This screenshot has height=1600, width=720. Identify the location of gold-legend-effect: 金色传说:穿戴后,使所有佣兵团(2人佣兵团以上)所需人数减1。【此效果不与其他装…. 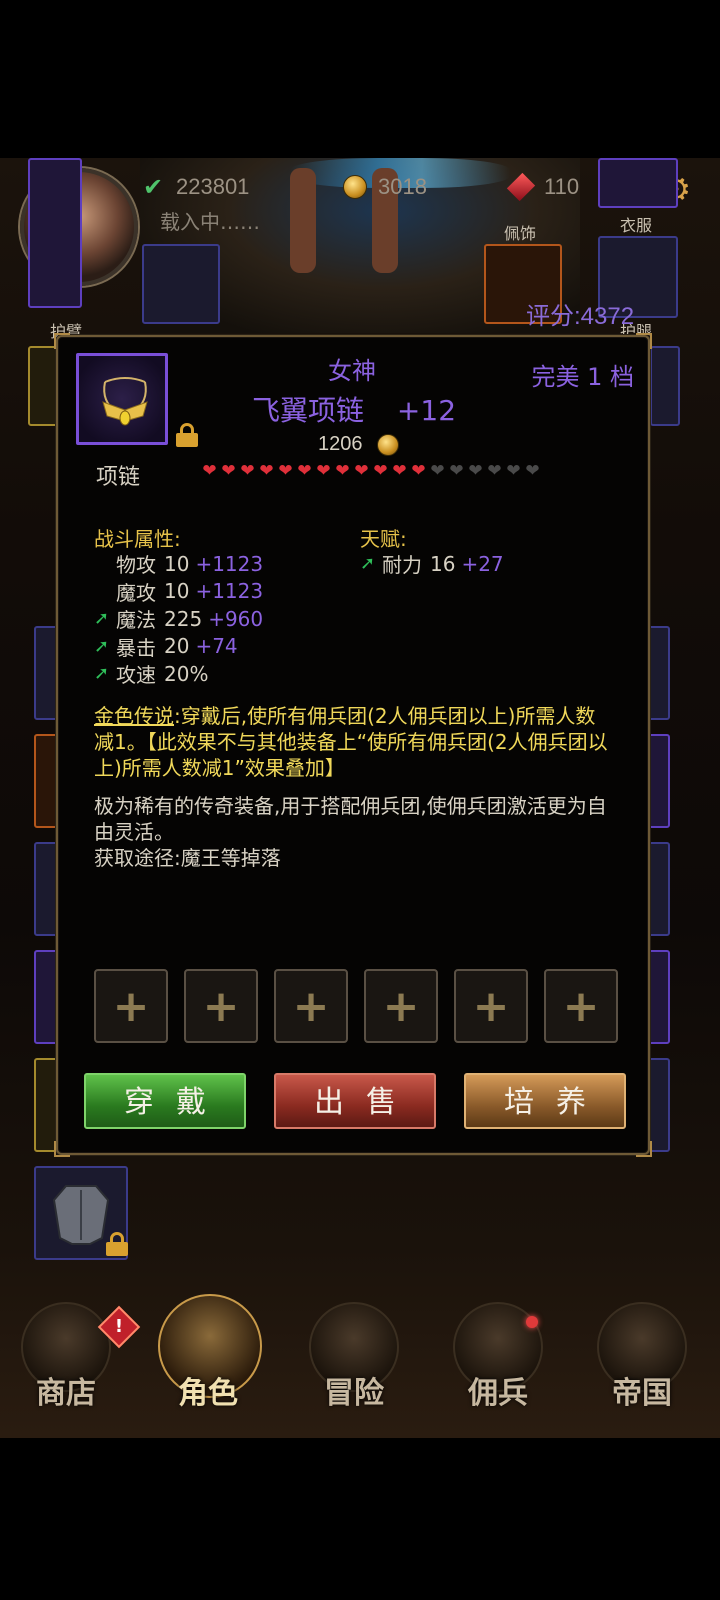
(354, 742).